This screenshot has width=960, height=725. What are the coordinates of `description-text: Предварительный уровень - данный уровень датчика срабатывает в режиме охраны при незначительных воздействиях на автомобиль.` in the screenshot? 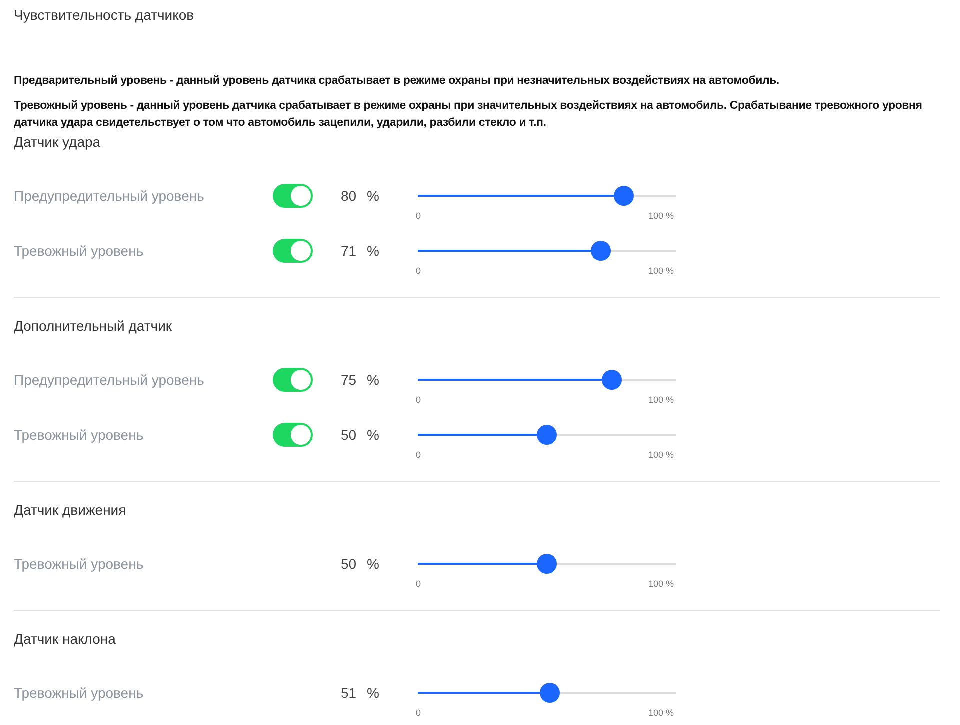 It's located at (397, 81).